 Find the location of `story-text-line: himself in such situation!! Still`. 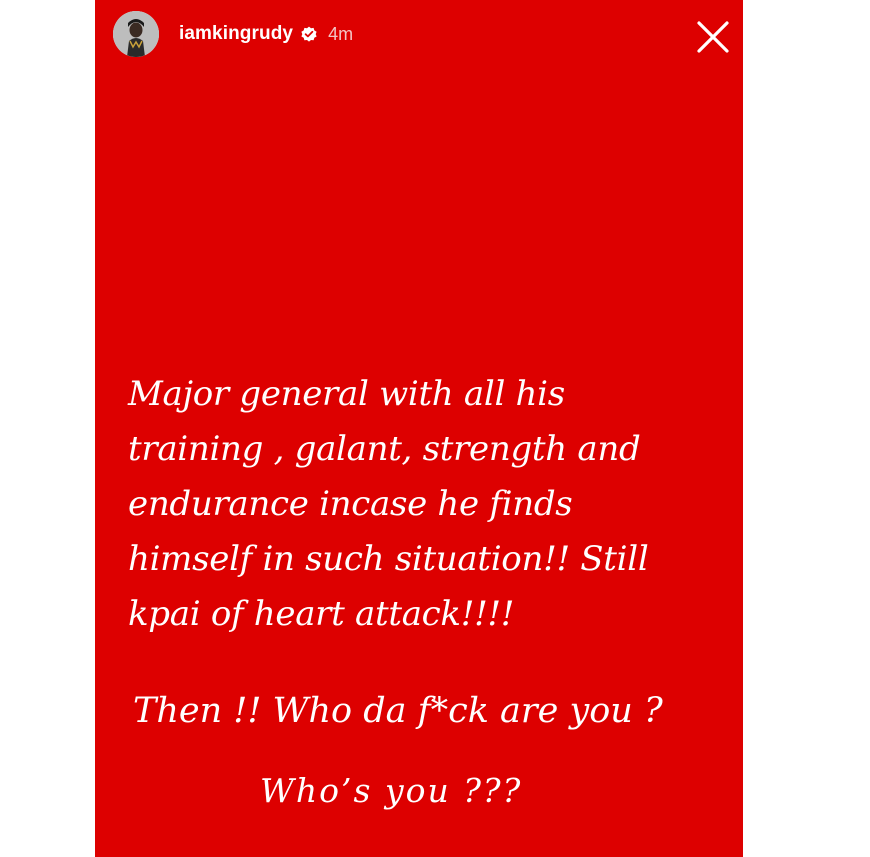

story-text-line: himself in such situation!! Still is located at coordinates (388, 559).